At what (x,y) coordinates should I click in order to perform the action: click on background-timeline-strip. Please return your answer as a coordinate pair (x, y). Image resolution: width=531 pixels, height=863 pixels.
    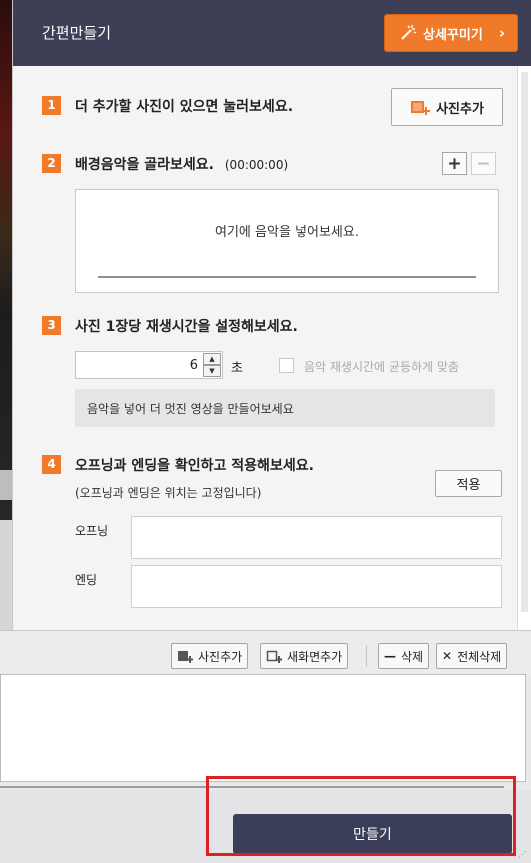
    Looking at the image, I should click on (6, 575).